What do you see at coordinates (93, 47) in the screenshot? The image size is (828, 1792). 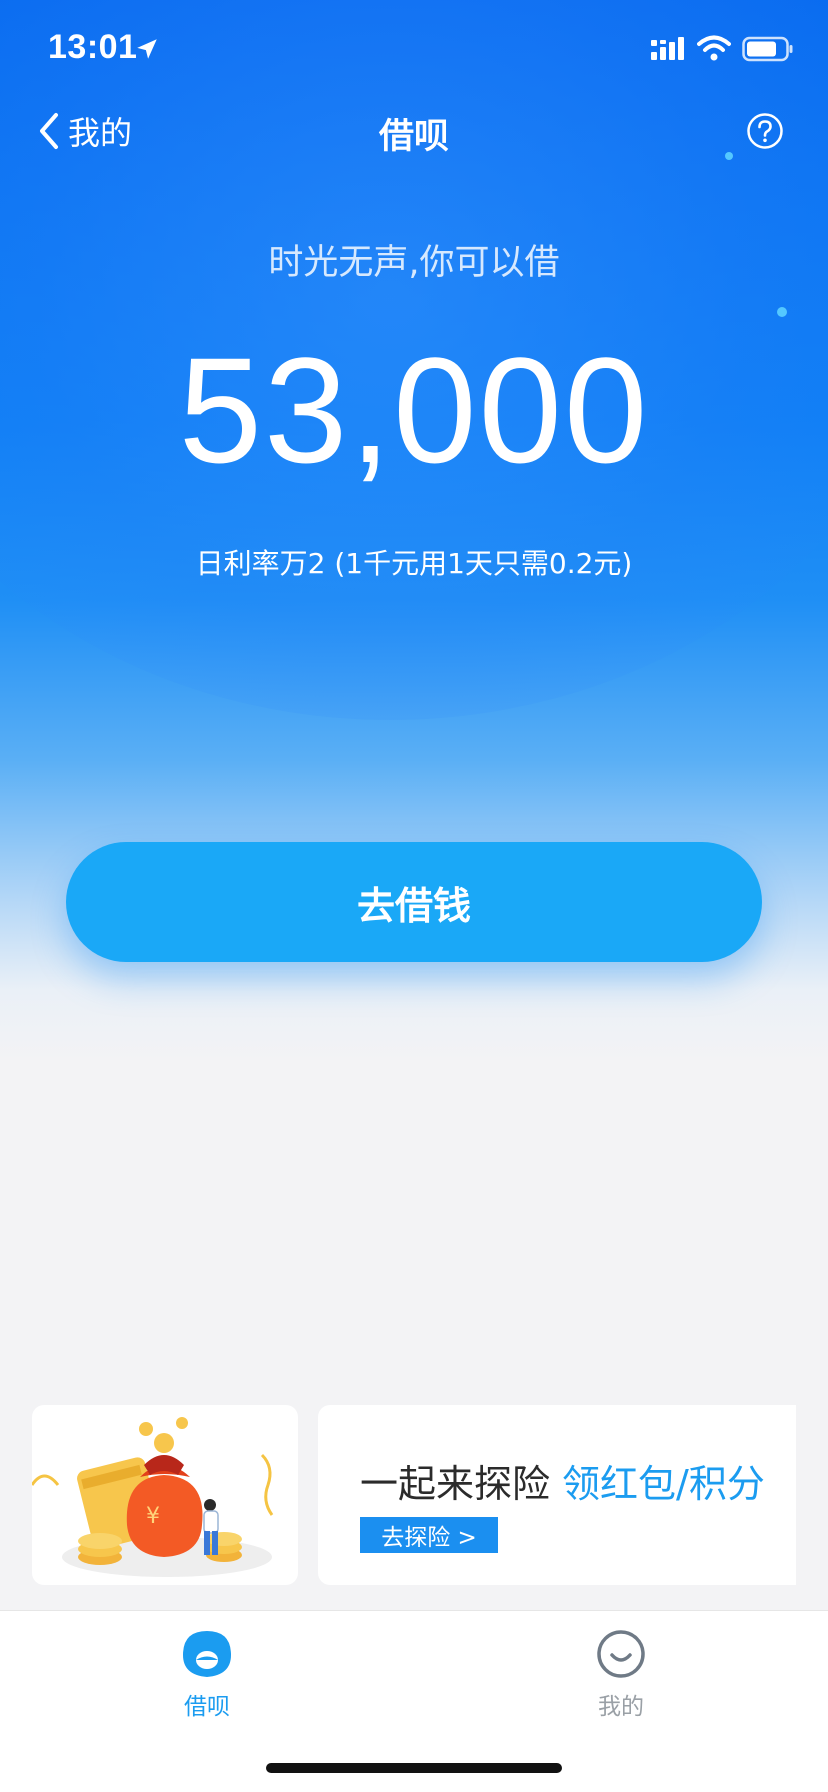 I see `status-time: 13:01` at bounding box center [93, 47].